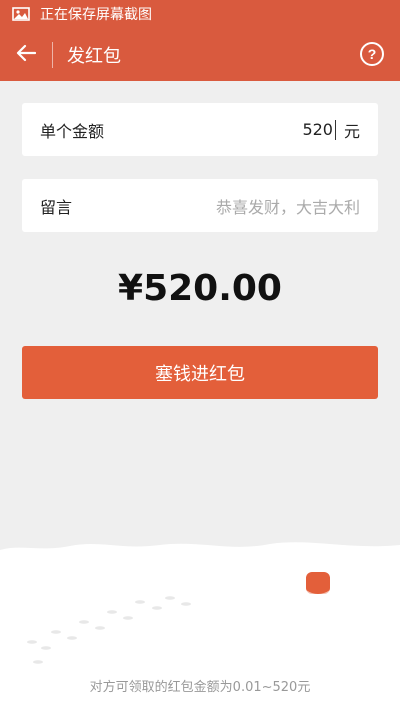  What do you see at coordinates (200, 372) in the screenshot?
I see `send-red-packet-button: 塞钱进红包` at bounding box center [200, 372].